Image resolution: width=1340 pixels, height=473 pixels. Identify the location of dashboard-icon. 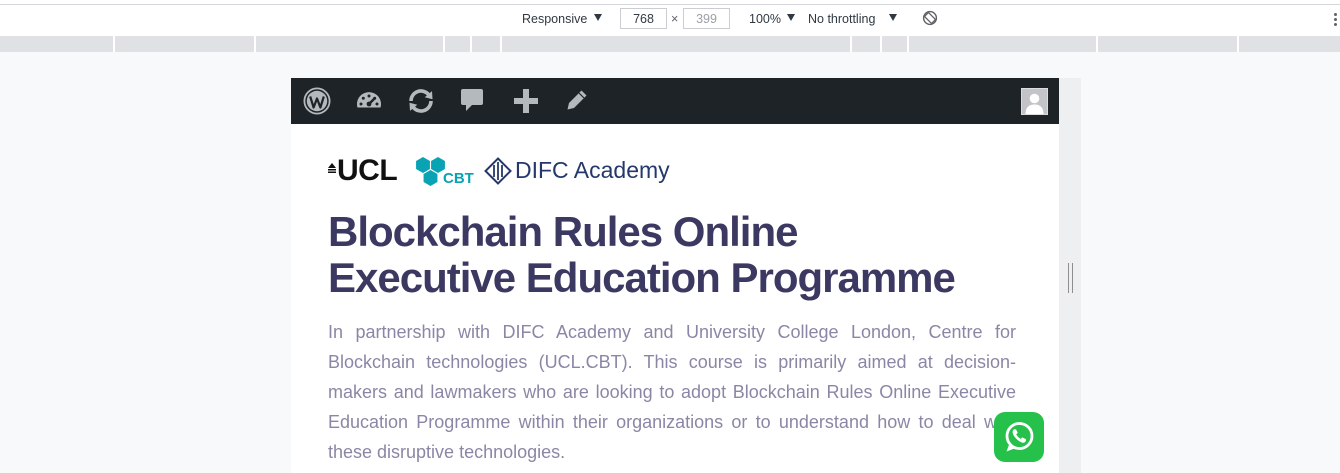
(369, 102).